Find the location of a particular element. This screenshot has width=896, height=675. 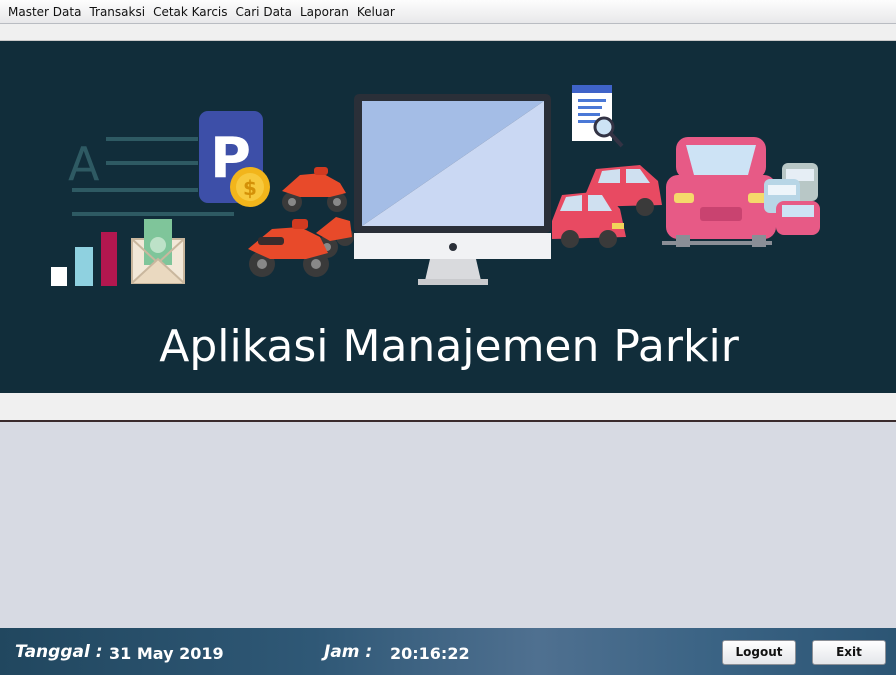

banner-title: Aplikasi Manajemen Parkir is located at coordinates (449, 346).